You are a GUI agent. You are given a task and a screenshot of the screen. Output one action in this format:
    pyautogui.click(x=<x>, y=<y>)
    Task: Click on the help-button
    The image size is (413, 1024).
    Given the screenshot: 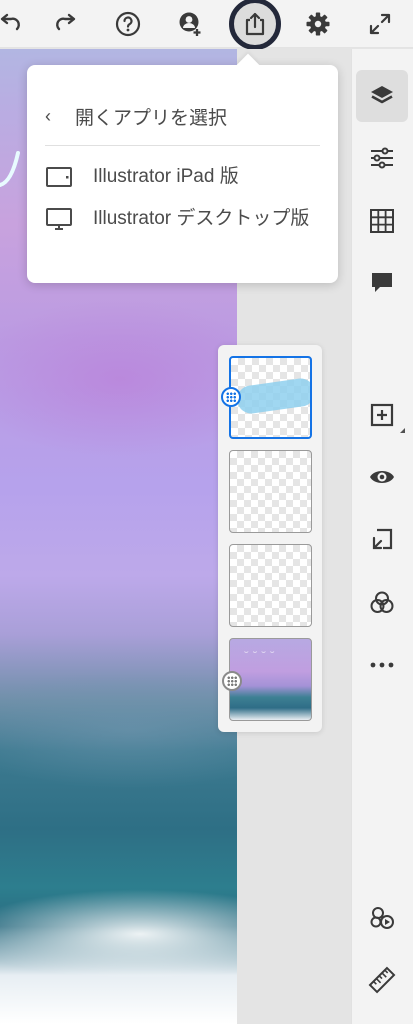 What is the action you would take?
    pyautogui.click(x=128, y=24)
    